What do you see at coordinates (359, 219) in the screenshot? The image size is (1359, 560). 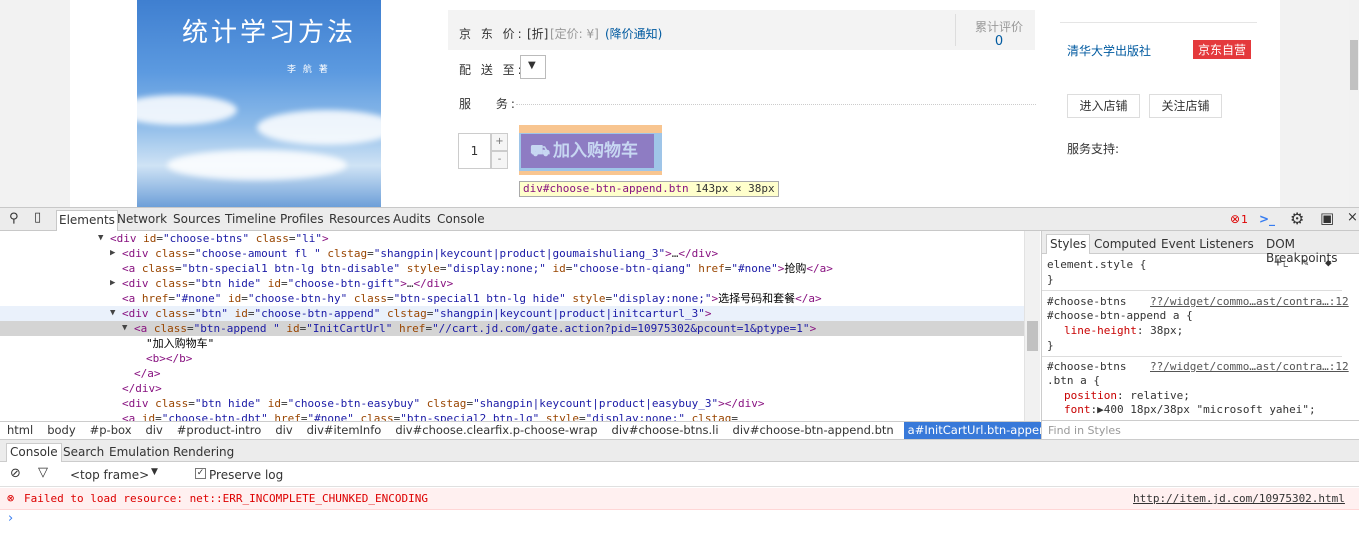 I see `tab-resources: Resources` at bounding box center [359, 219].